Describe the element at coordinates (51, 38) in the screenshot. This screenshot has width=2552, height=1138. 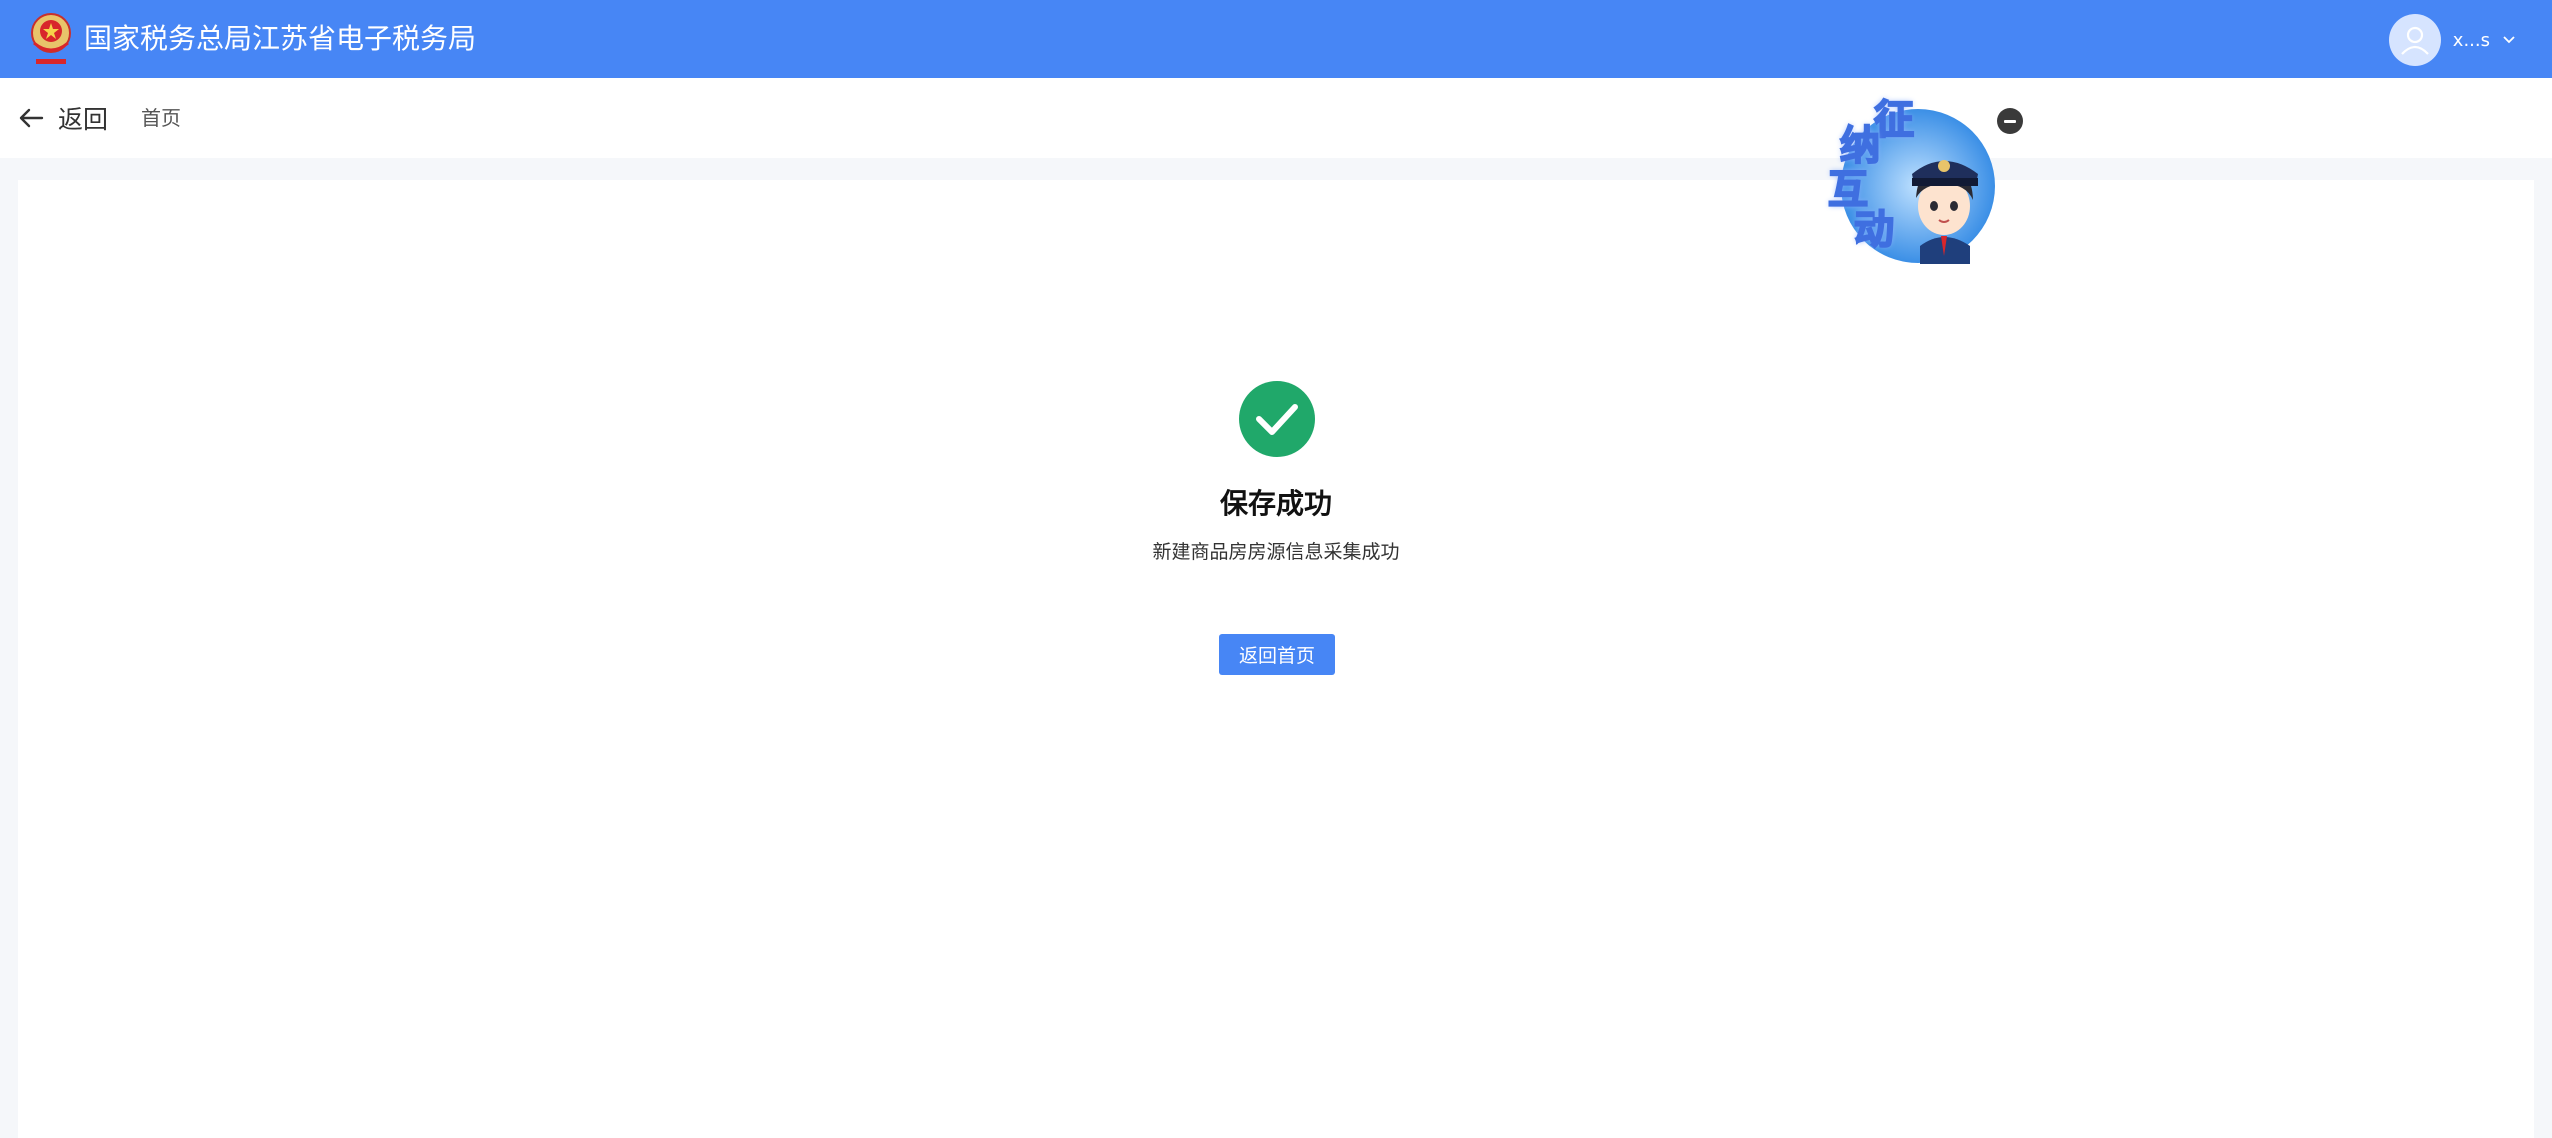
I see `tax-emblem-icon` at that location.